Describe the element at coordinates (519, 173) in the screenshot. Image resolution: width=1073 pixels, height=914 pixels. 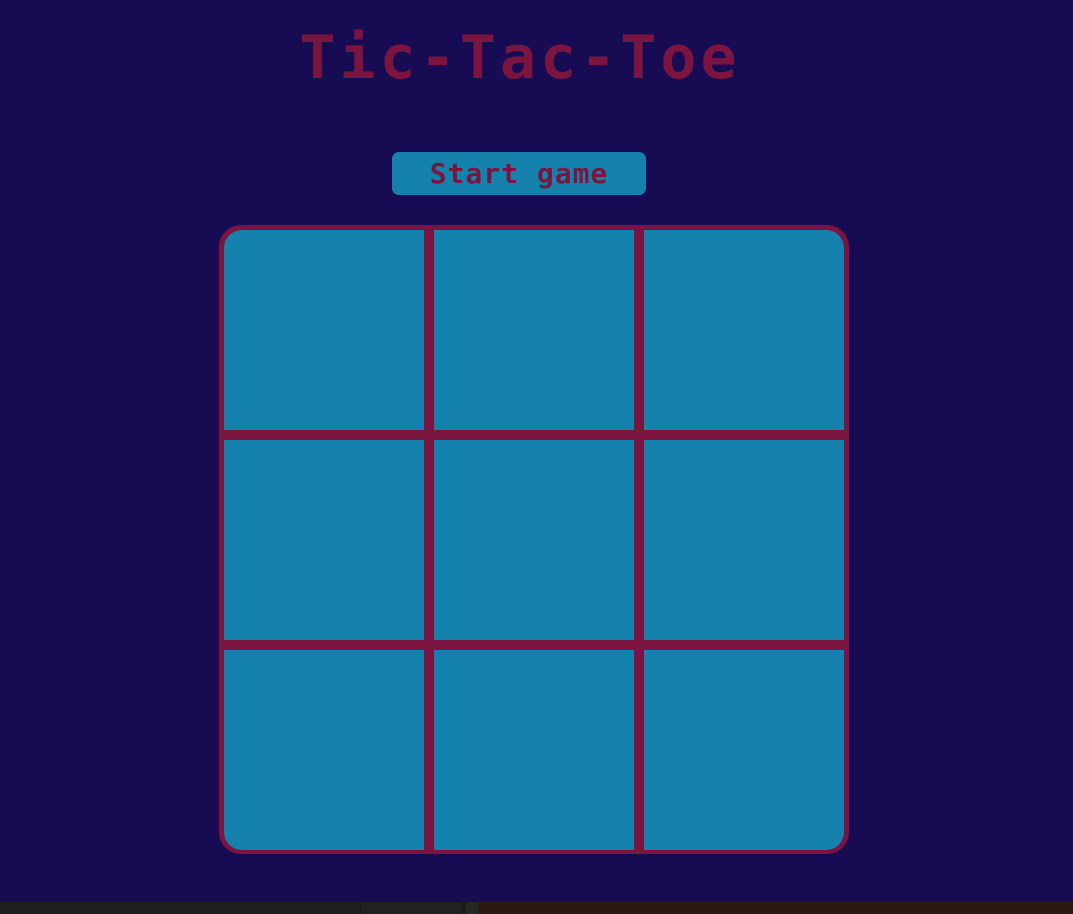
I see `start-game-button: Start game` at that location.